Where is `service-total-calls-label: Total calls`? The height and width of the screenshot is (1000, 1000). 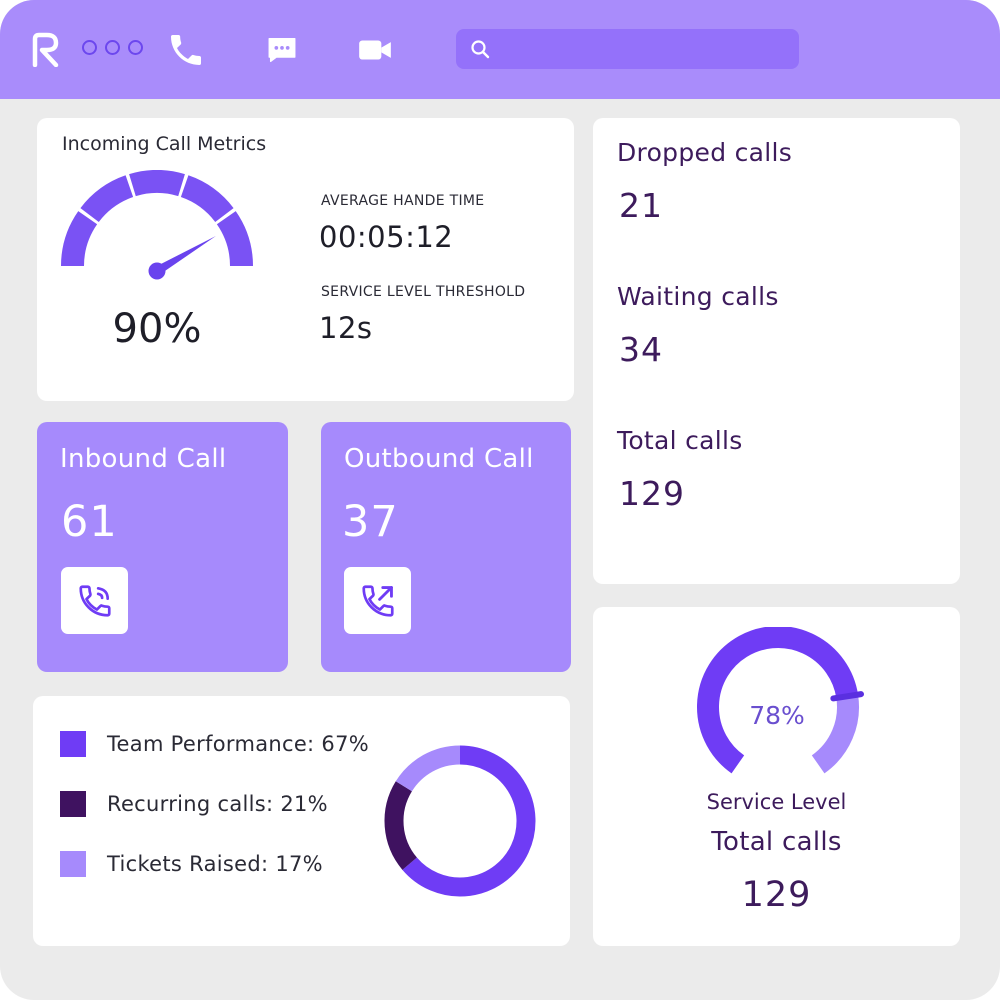
service-total-calls-label: Total calls is located at coordinates (776, 842).